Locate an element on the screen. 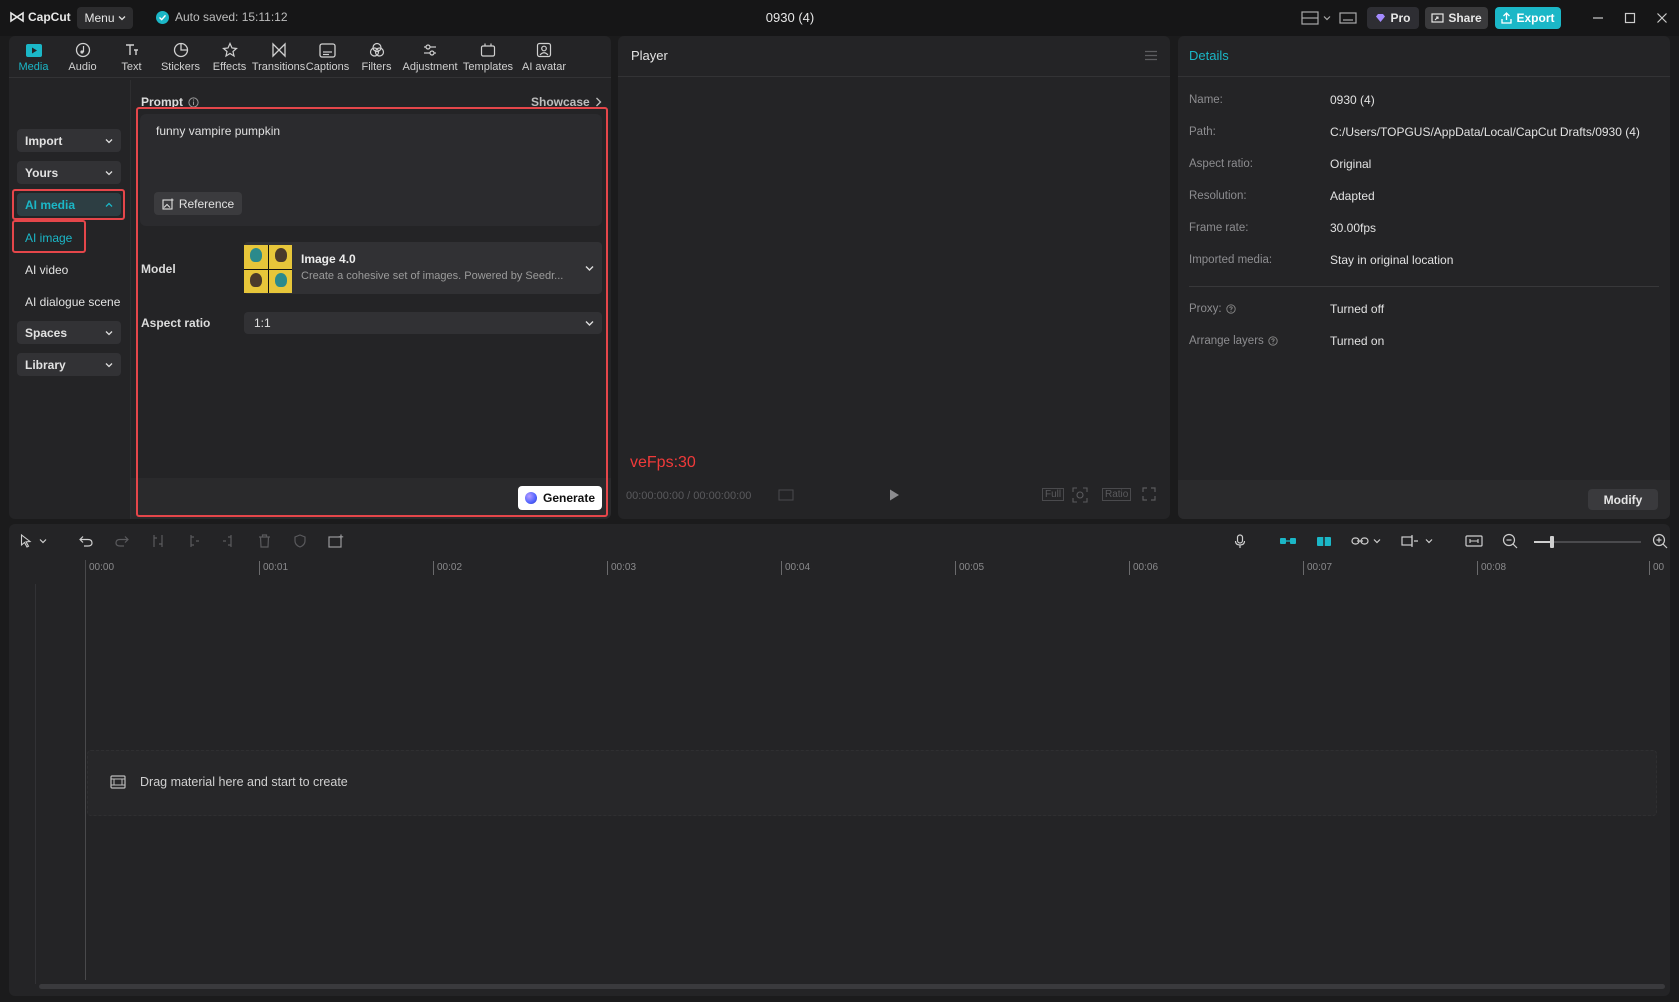 The height and width of the screenshot is (1002, 1679). document-title: 0930 (4) is located at coordinates (790, 17).